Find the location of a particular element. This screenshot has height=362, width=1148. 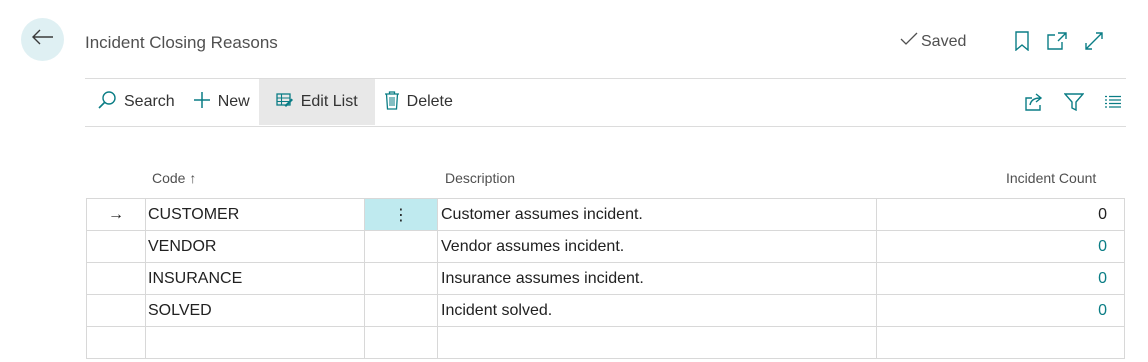

search-label: Search is located at coordinates (149, 101).